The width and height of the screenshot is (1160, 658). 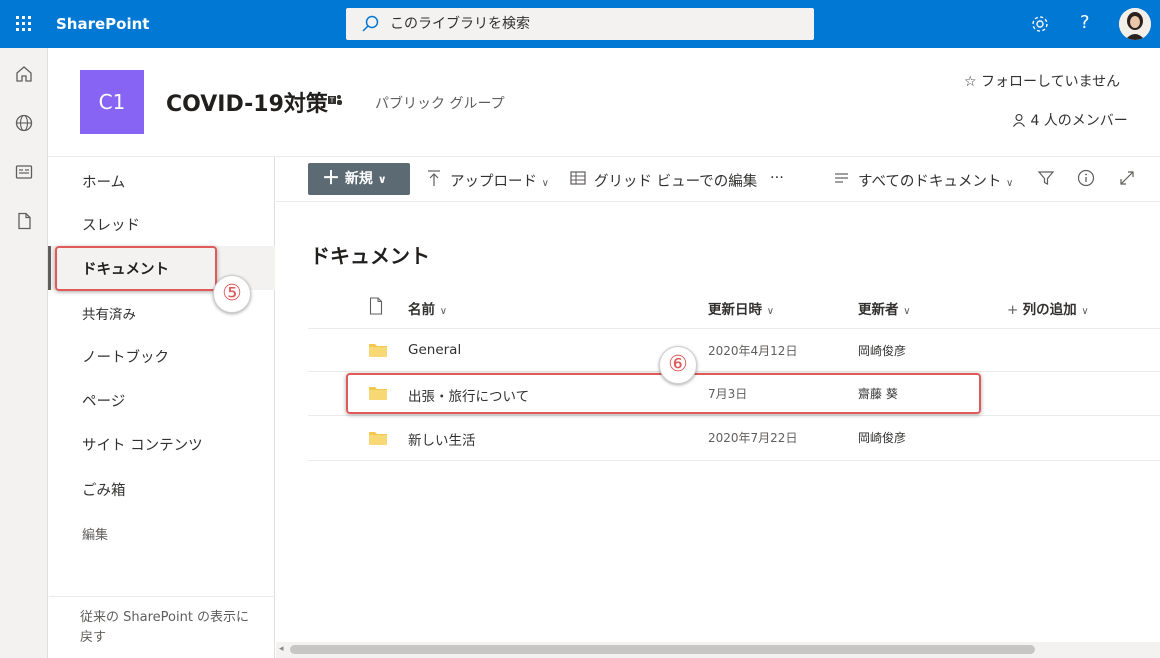 I want to click on site-logo: C1, so click(x=112, y=102).